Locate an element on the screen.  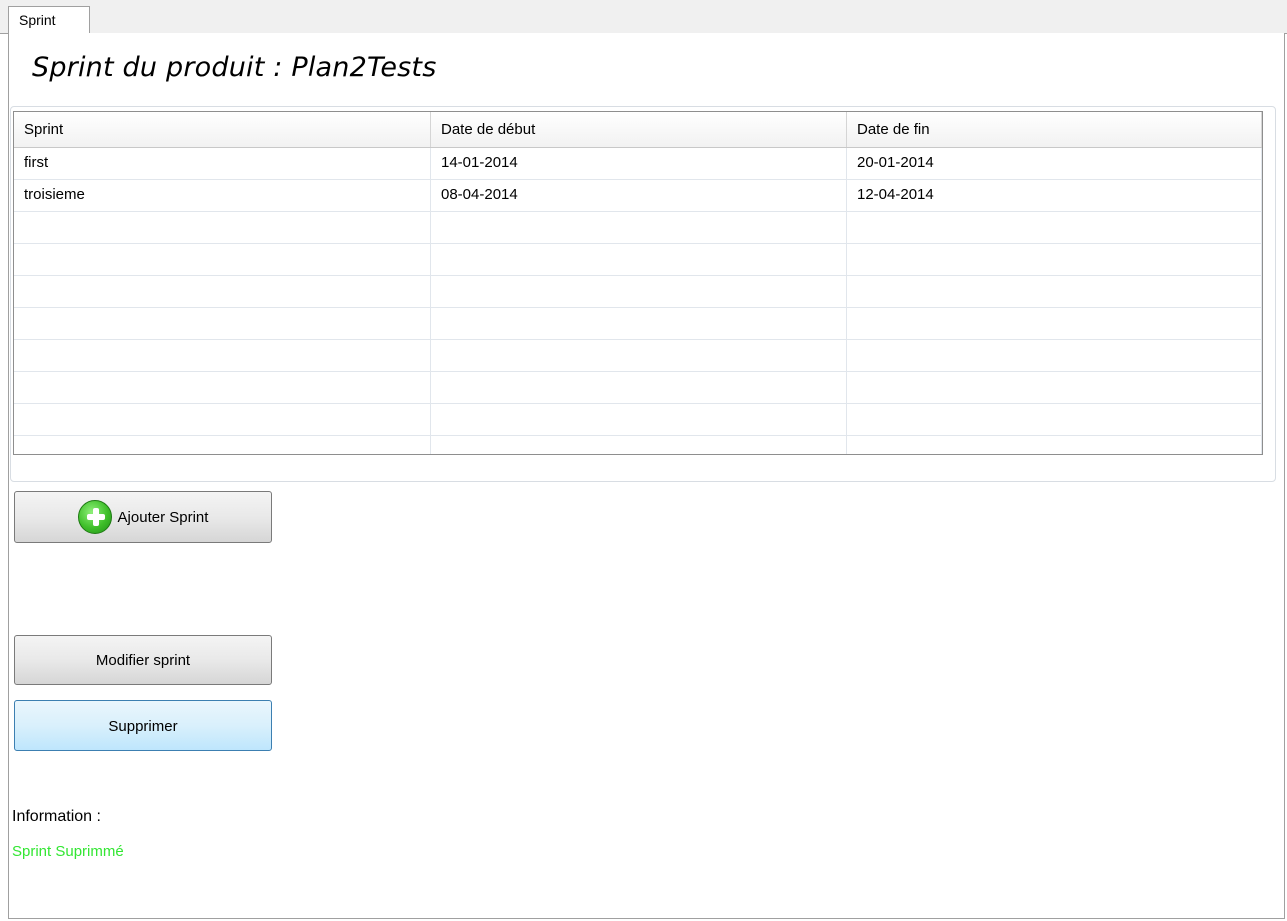
table-row: first 14-01-2014 20-01-2014 is located at coordinates (638, 164).